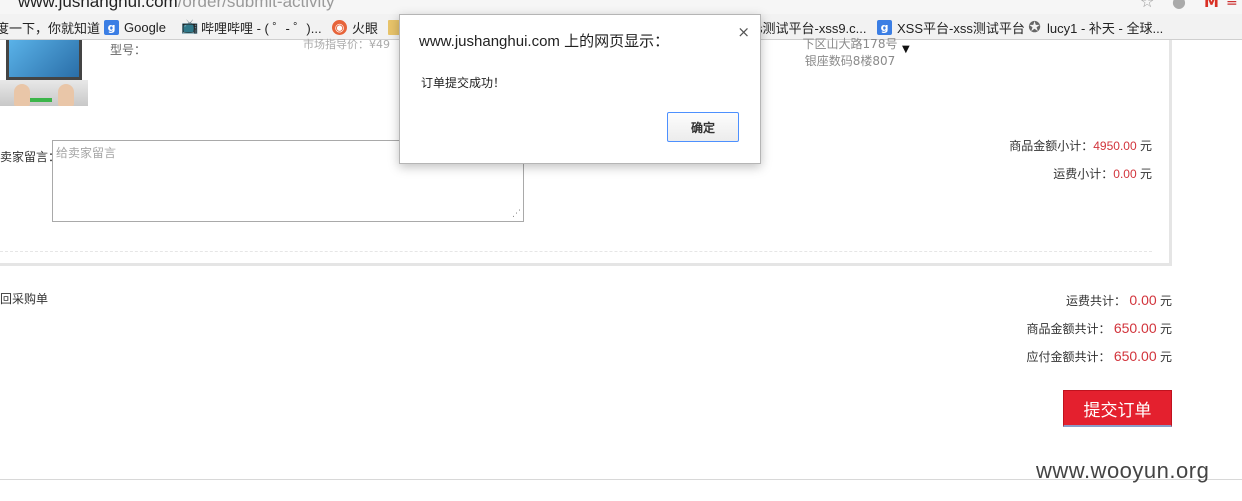  I want to click on bookmark-star-icon: ☆, so click(1147, 5).